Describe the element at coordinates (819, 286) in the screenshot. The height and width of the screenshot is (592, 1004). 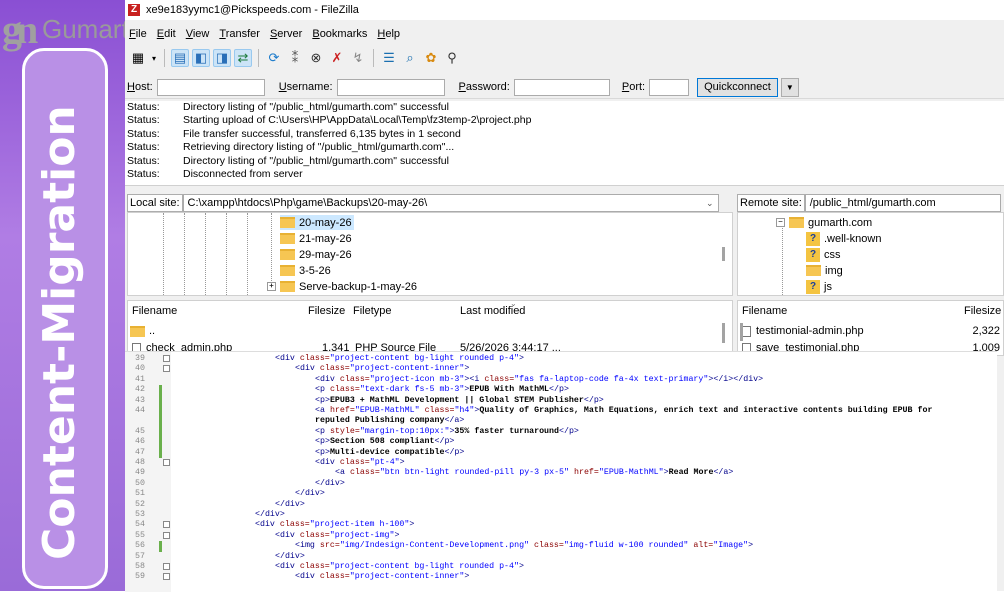
I see `remote-tree-item-js: ? js` at that location.